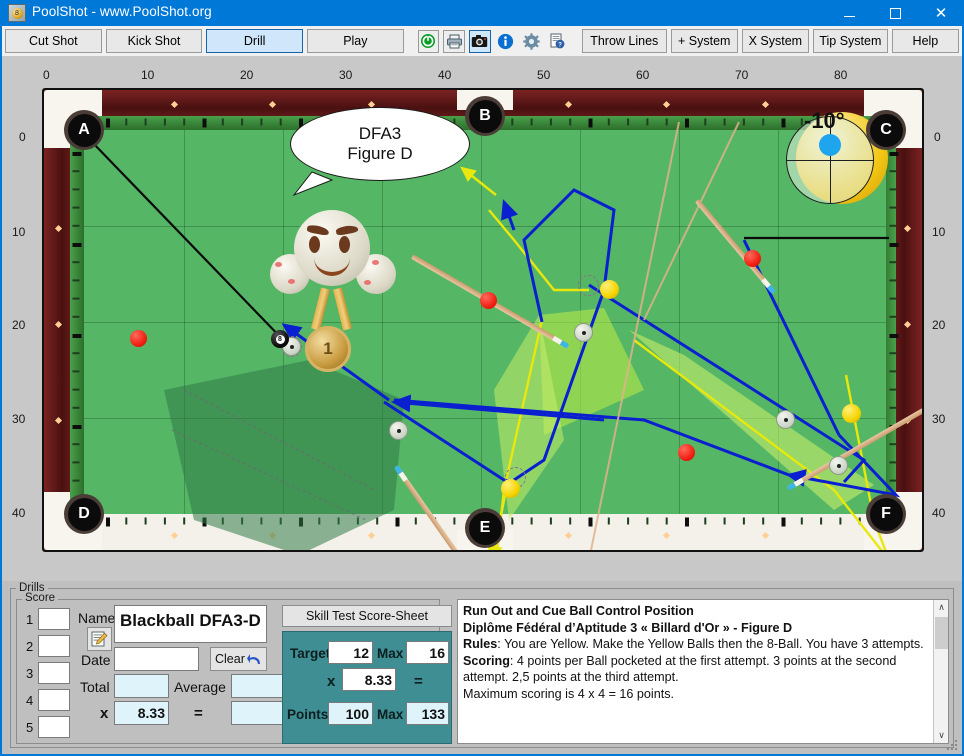 This screenshot has width=964, height=756. I want to click on ruler-top-80: 80, so click(841, 75).